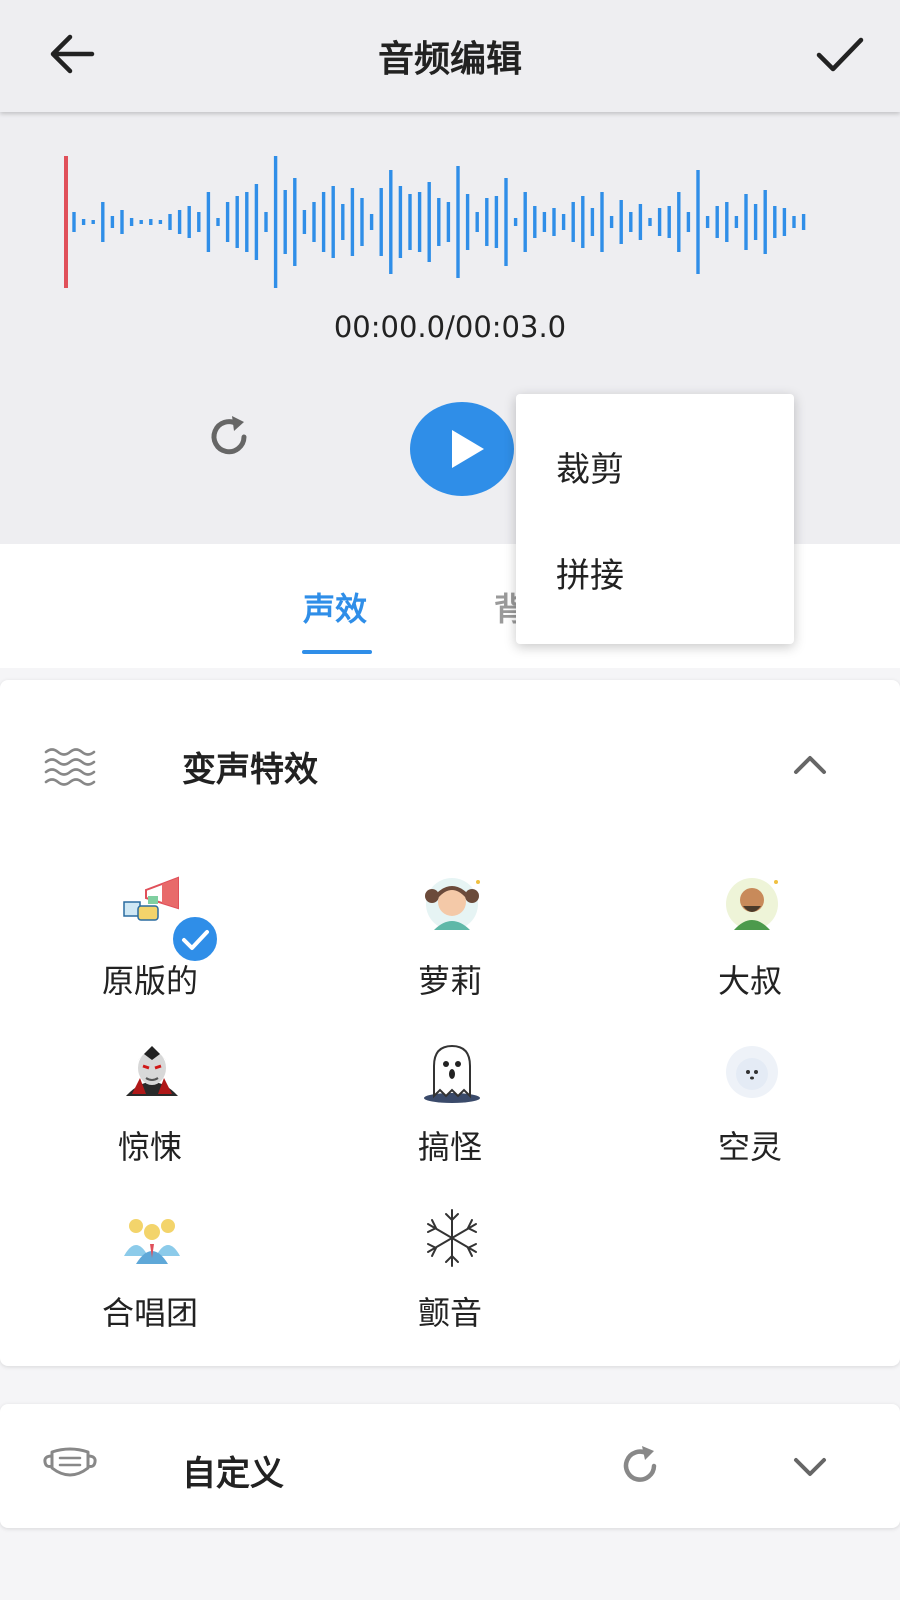 The image size is (900, 1600). I want to click on section-title: 变声特效, so click(250, 770).